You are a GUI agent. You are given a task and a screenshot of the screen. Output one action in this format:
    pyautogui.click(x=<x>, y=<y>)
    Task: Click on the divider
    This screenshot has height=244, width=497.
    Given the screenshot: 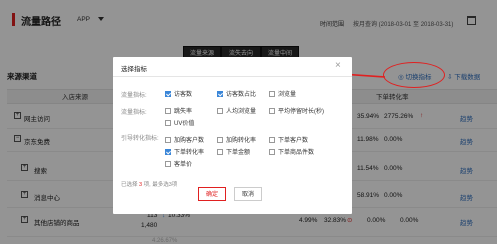 What is the action you would take?
    pyautogui.click(x=232, y=76)
    